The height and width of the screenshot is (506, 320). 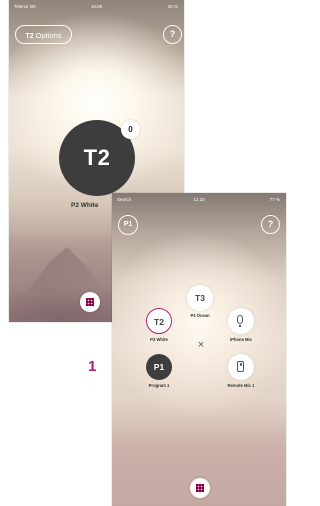 What do you see at coordinates (241, 339) in the screenshot?
I see `iphone-mic-label: iPhone Mic` at bounding box center [241, 339].